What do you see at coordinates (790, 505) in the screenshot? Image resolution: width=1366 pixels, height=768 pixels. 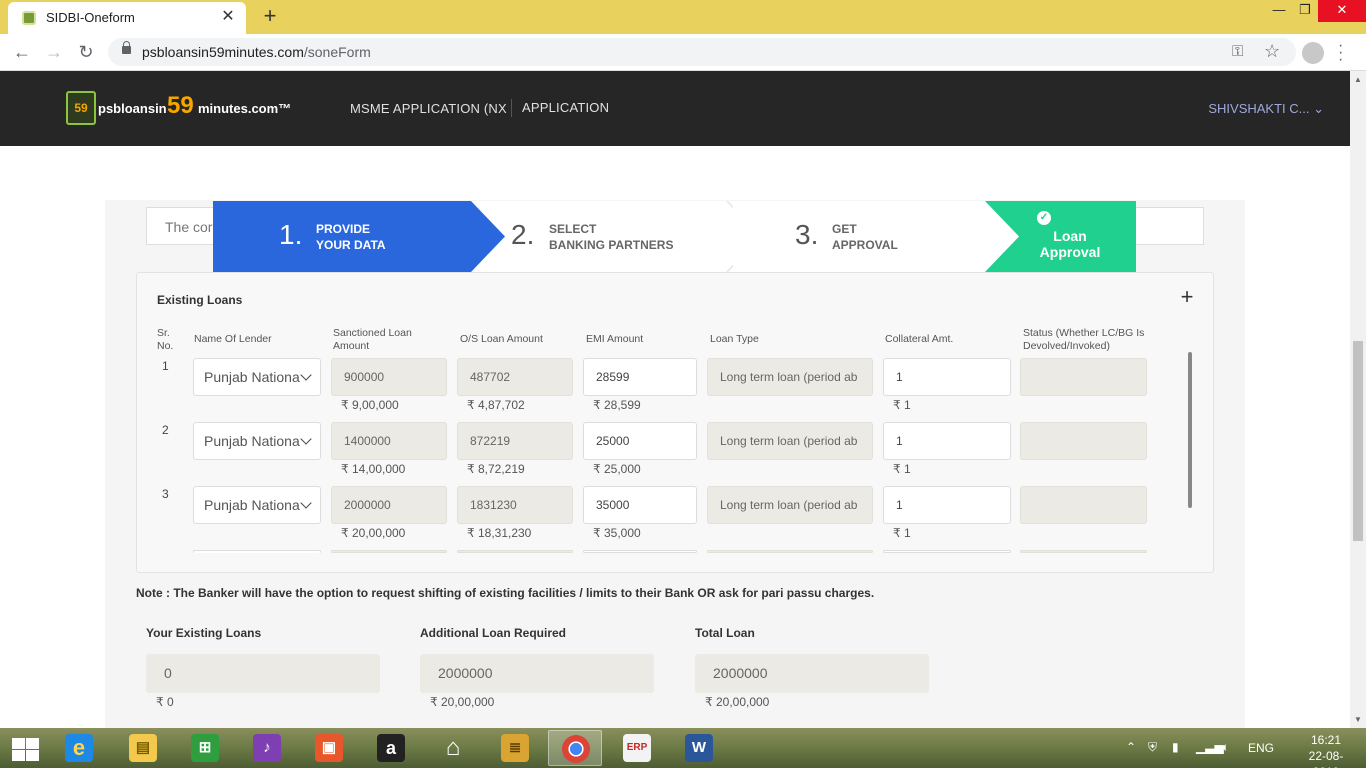 I see `loan-type-field: Long term loan (period ab` at bounding box center [790, 505].